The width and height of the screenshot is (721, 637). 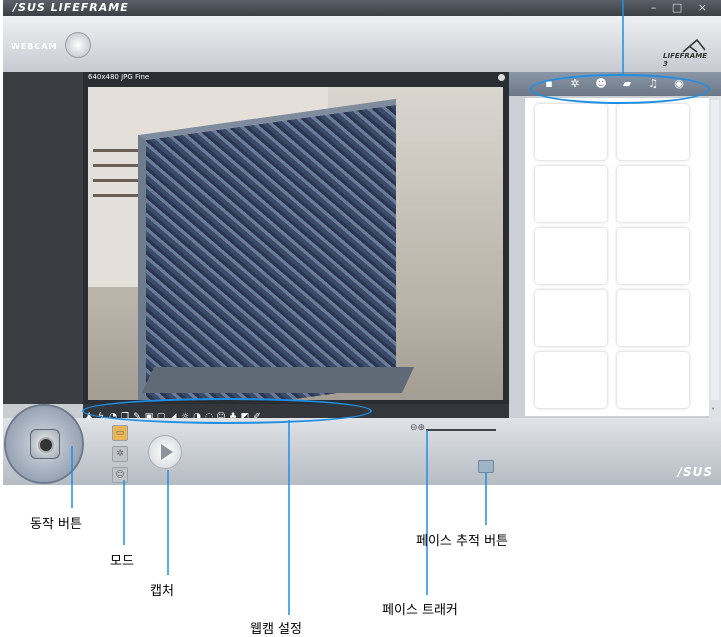 What do you see at coordinates (119, 77) in the screenshot?
I see `resolution-label: 640x480 JPG Fine` at bounding box center [119, 77].